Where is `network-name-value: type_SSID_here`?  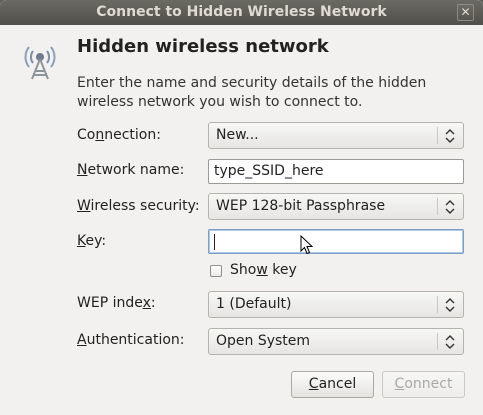
network-name-value: type_SSID_here is located at coordinates (269, 171).